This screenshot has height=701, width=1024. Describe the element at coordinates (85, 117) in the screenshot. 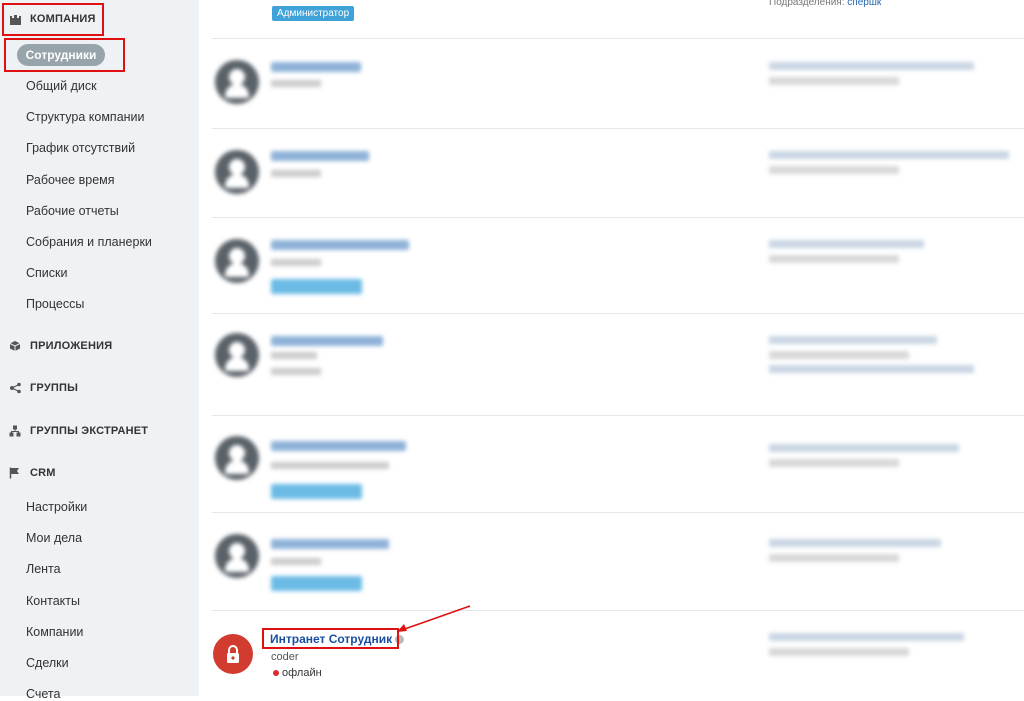

I see `sidebar-item-company-structure: Структура компании` at that location.